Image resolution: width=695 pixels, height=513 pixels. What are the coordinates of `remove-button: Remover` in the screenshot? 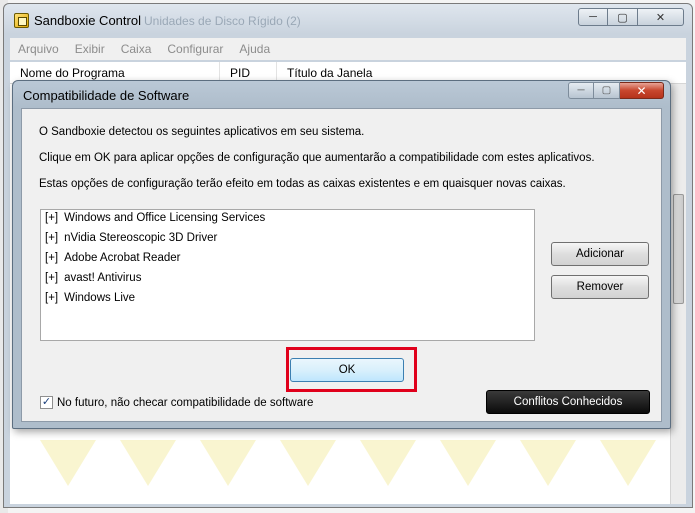 It's located at (600, 287).